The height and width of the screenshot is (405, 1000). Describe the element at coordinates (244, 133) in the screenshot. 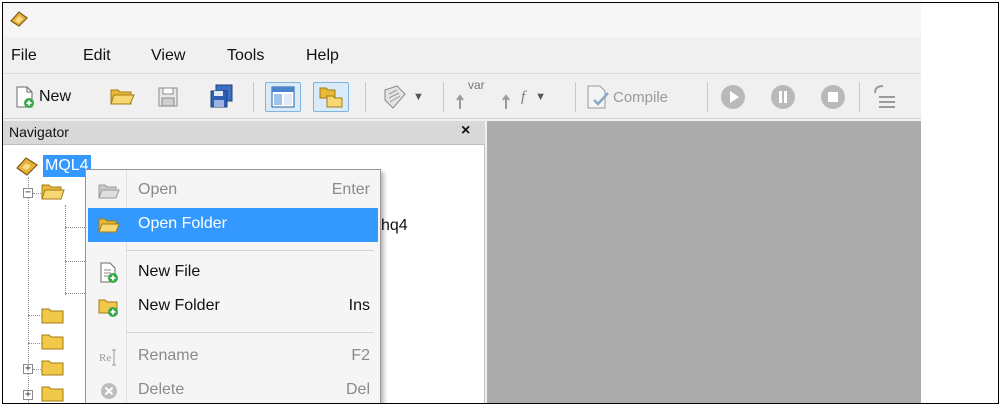

I see `navigator-header: Navigator ×` at that location.